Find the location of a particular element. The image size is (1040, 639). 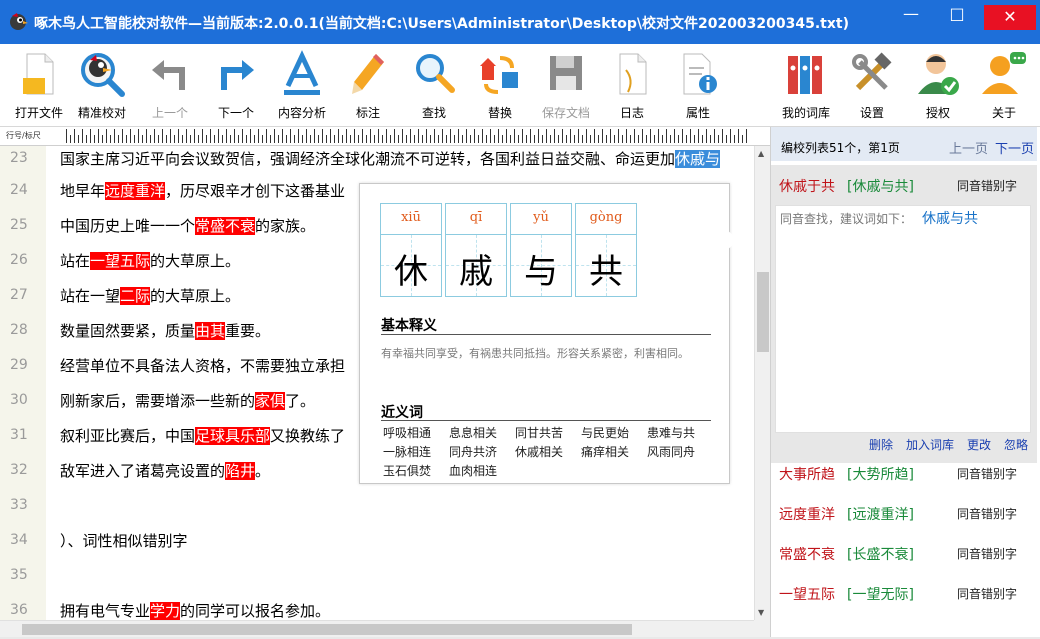

suggested-word: [长盛不衰] is located at coordinates (880, 555).